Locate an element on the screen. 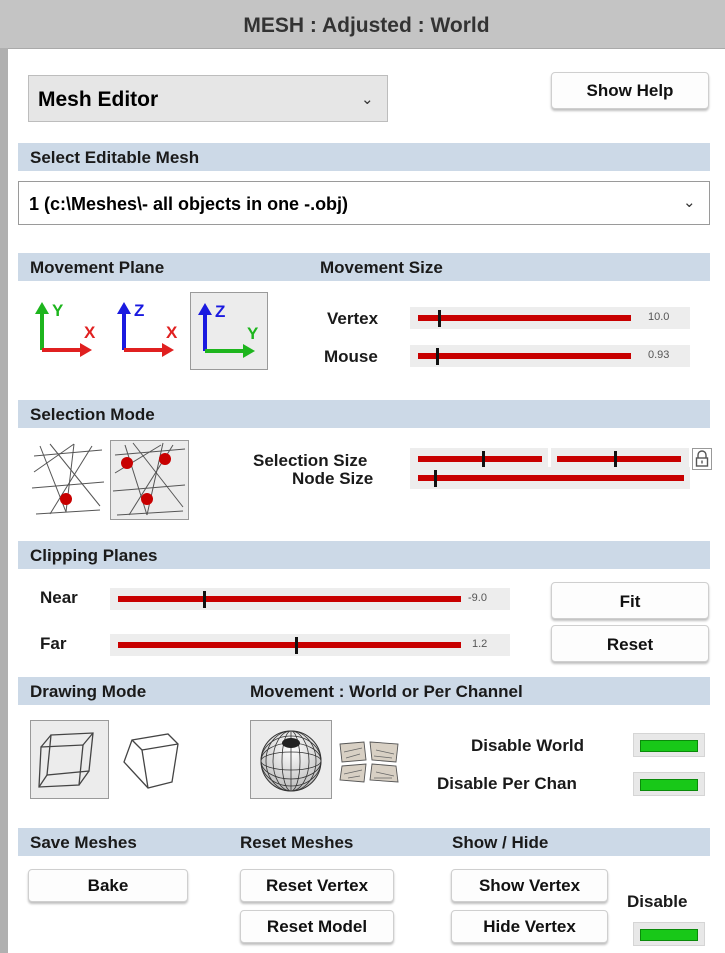 This screenshot has height=953, width=725. wireframe-cube-icon is located at coordinates (66, 760).